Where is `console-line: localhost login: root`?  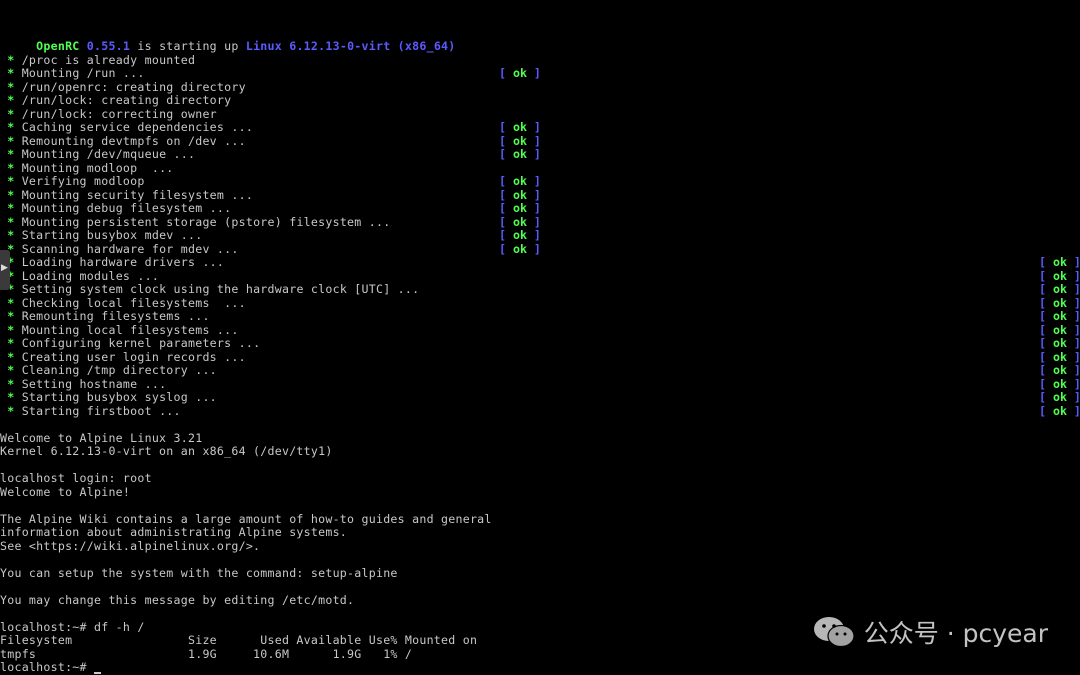
console-line: localhost login: root is located at coordinates (76, 478).